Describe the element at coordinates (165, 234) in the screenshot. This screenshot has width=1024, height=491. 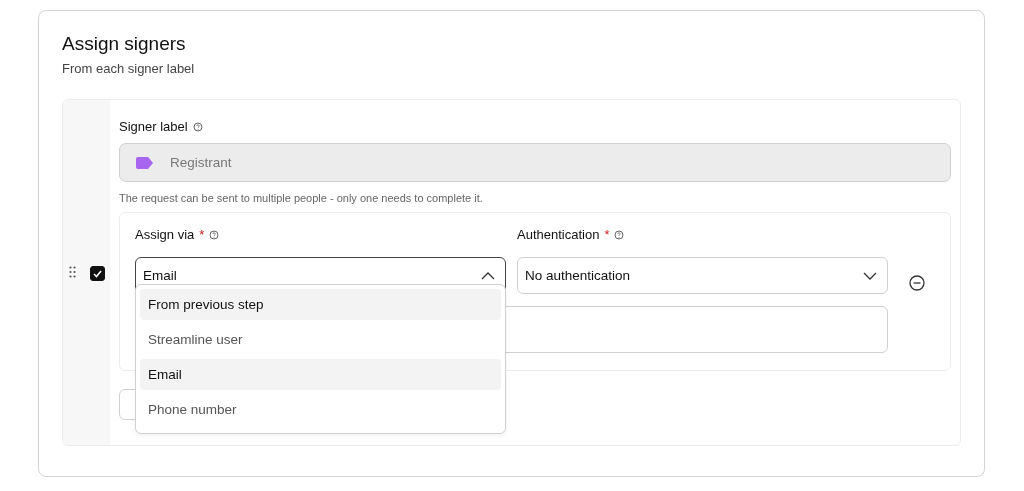
I see `field-label: Assign via` at that location.